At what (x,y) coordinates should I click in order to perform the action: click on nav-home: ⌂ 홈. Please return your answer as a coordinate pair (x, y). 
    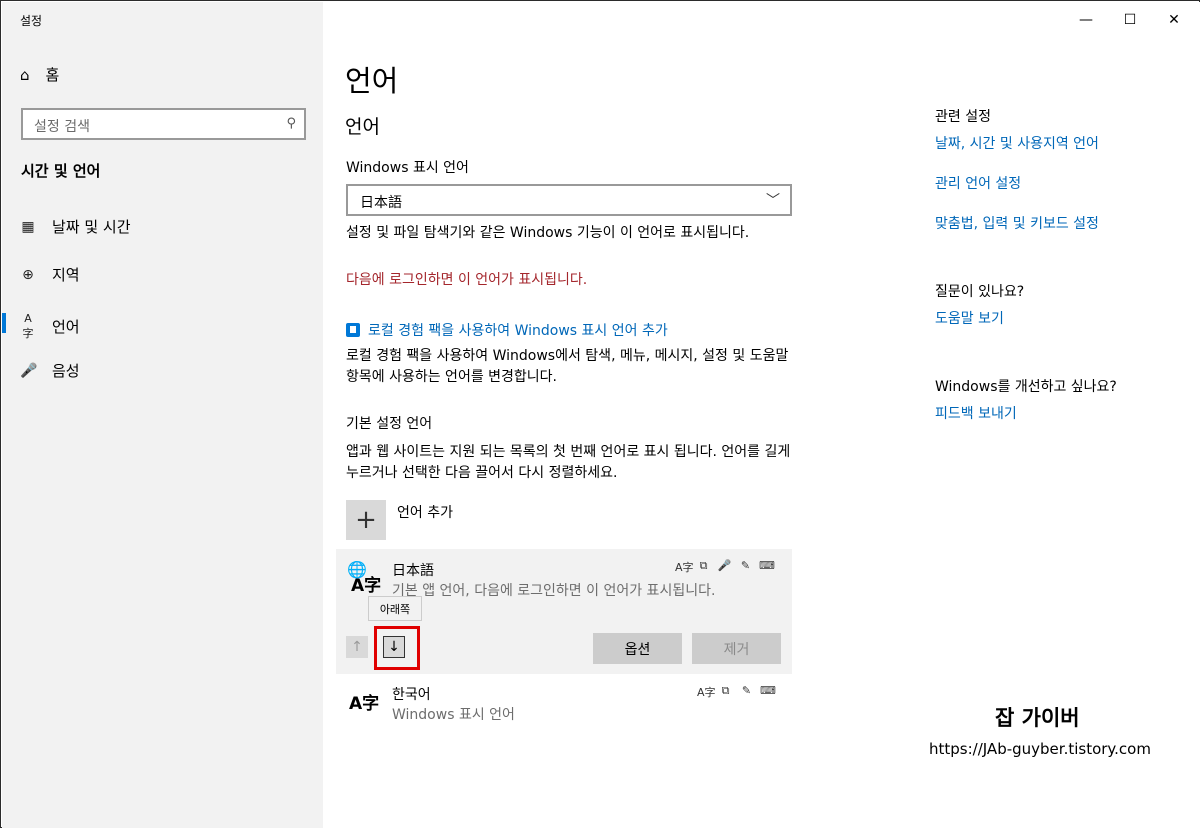
    Looking at the image, I should click on (39, 74).